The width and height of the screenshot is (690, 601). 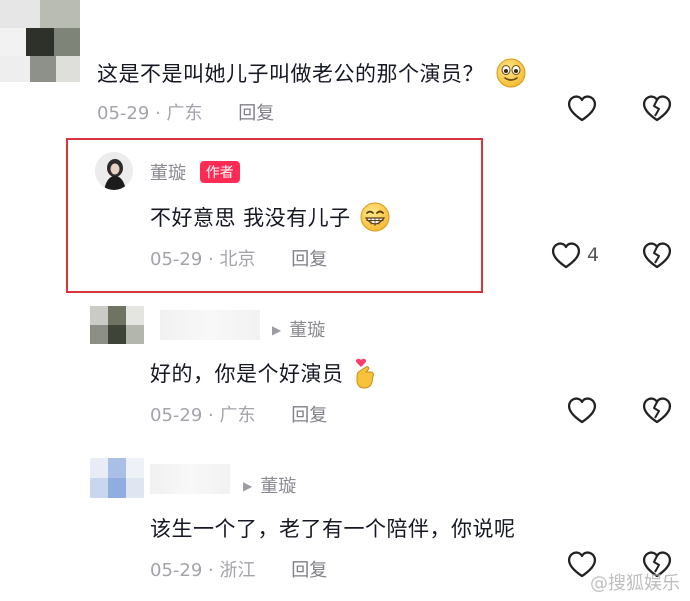 I want to click on comment-text: 该生一个了，老了有一个陪伴，你说呢, so click(x=333, y=528).